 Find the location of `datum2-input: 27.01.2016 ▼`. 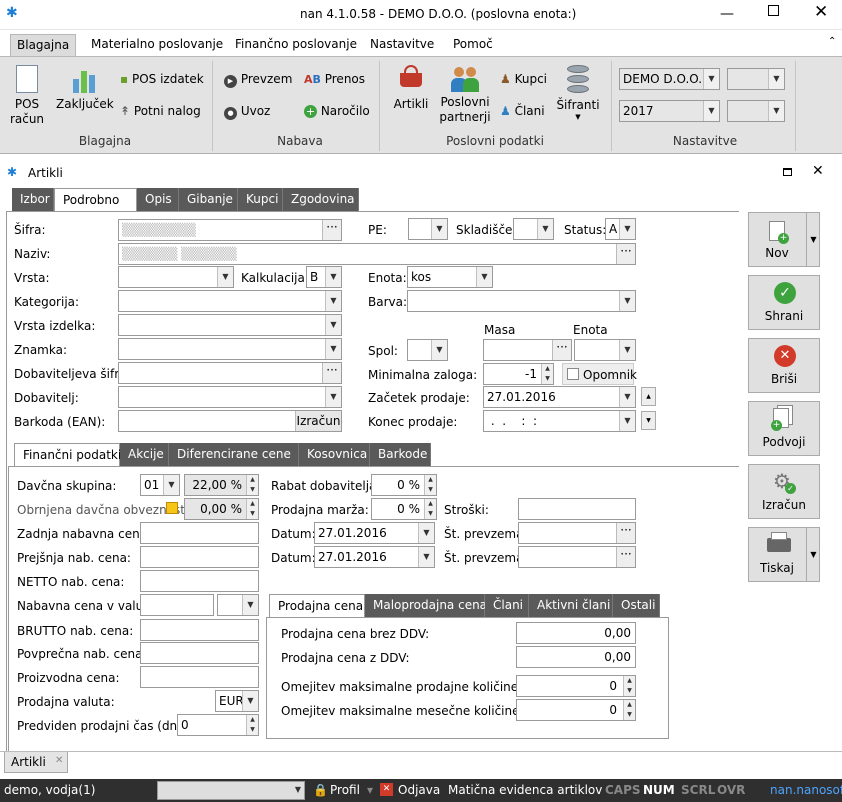

datum2-input: 27.01.2016 ▼ is located at coordinates (374, 557).